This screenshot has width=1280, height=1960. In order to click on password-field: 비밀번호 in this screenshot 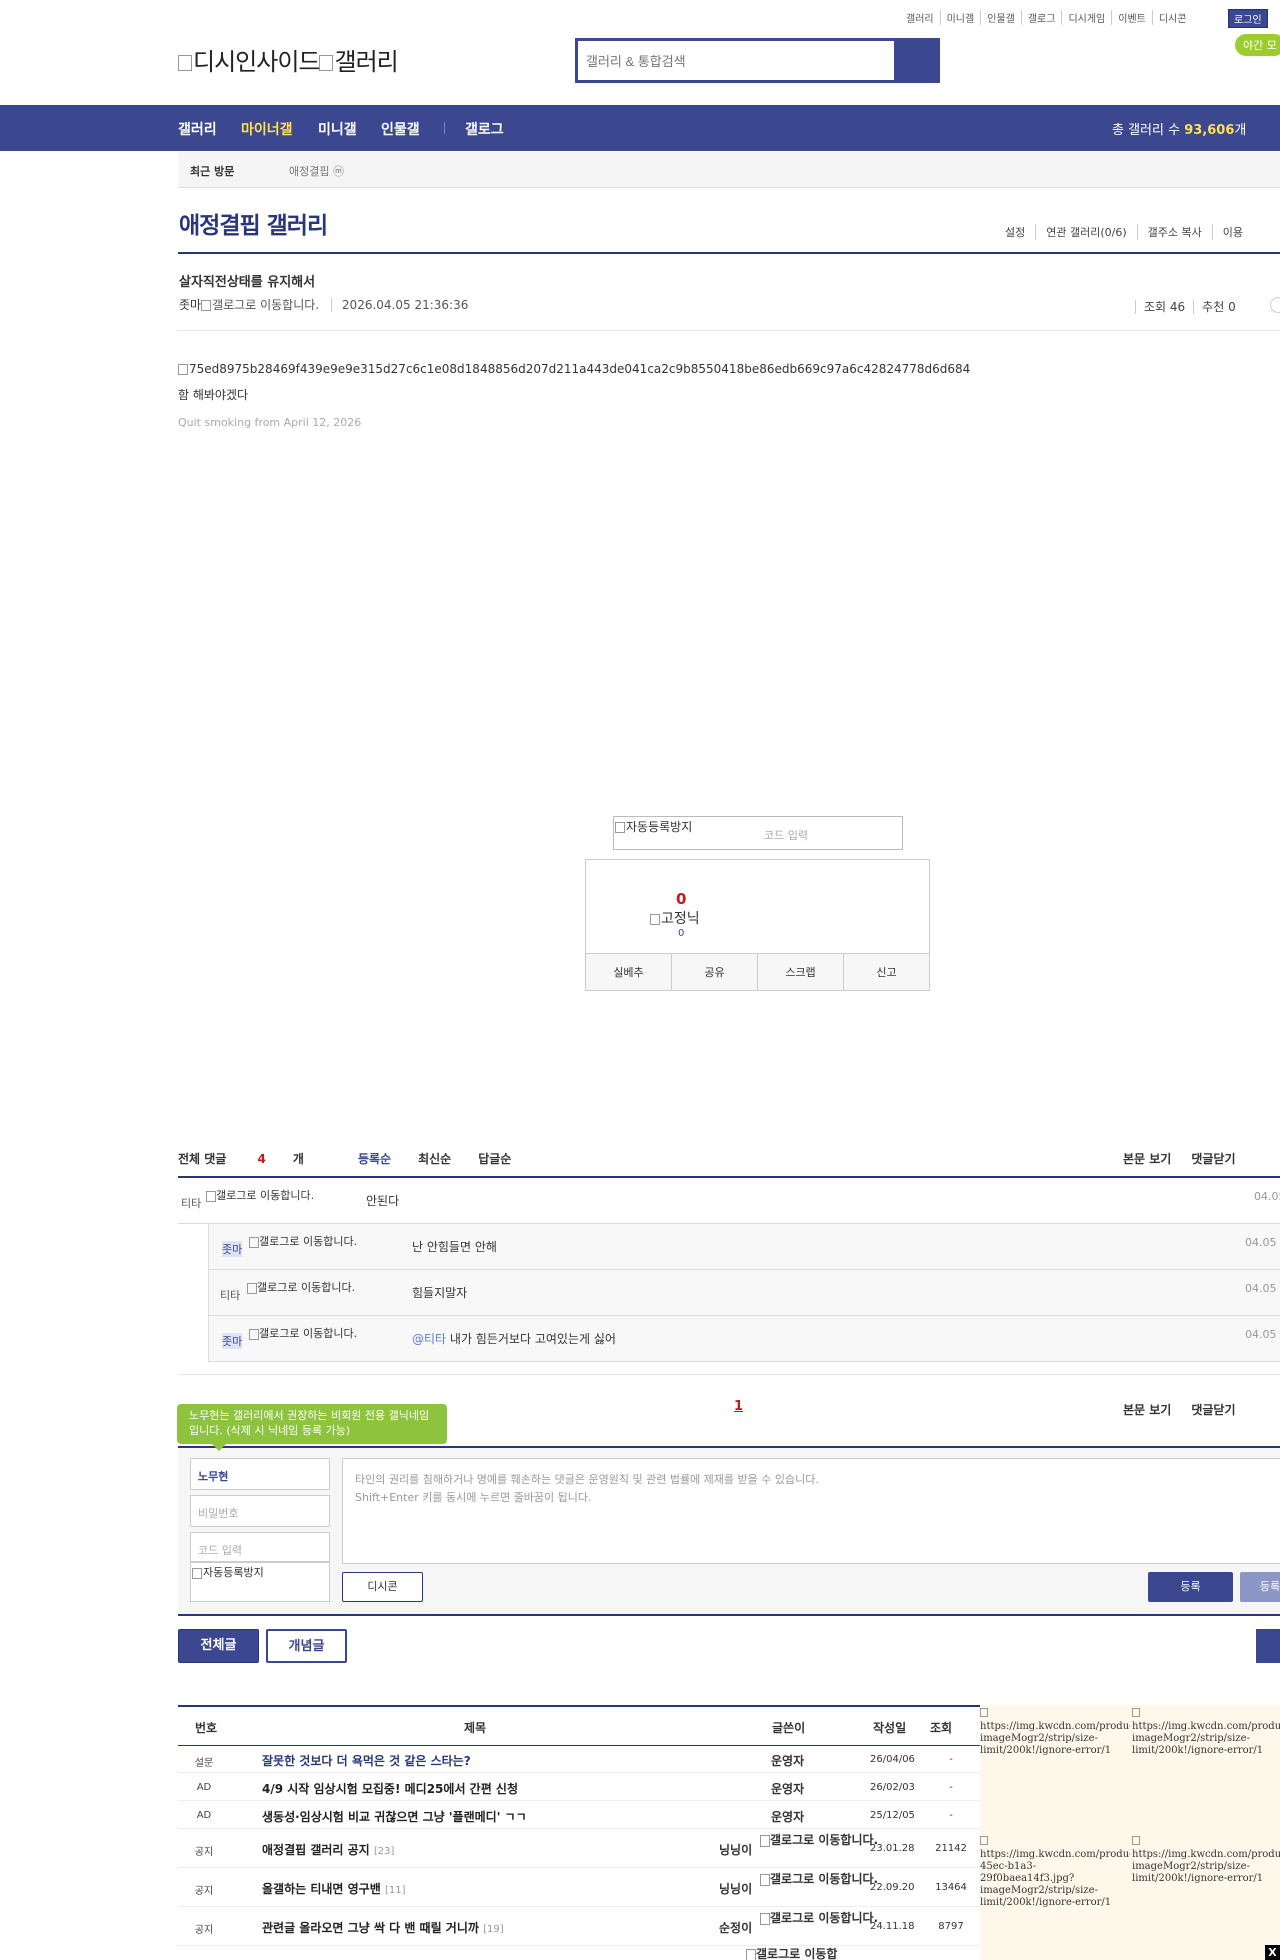, I will do `click(260, 1511)`.